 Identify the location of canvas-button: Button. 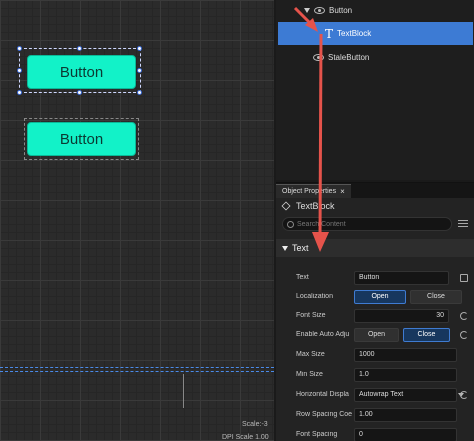
(81, 139).